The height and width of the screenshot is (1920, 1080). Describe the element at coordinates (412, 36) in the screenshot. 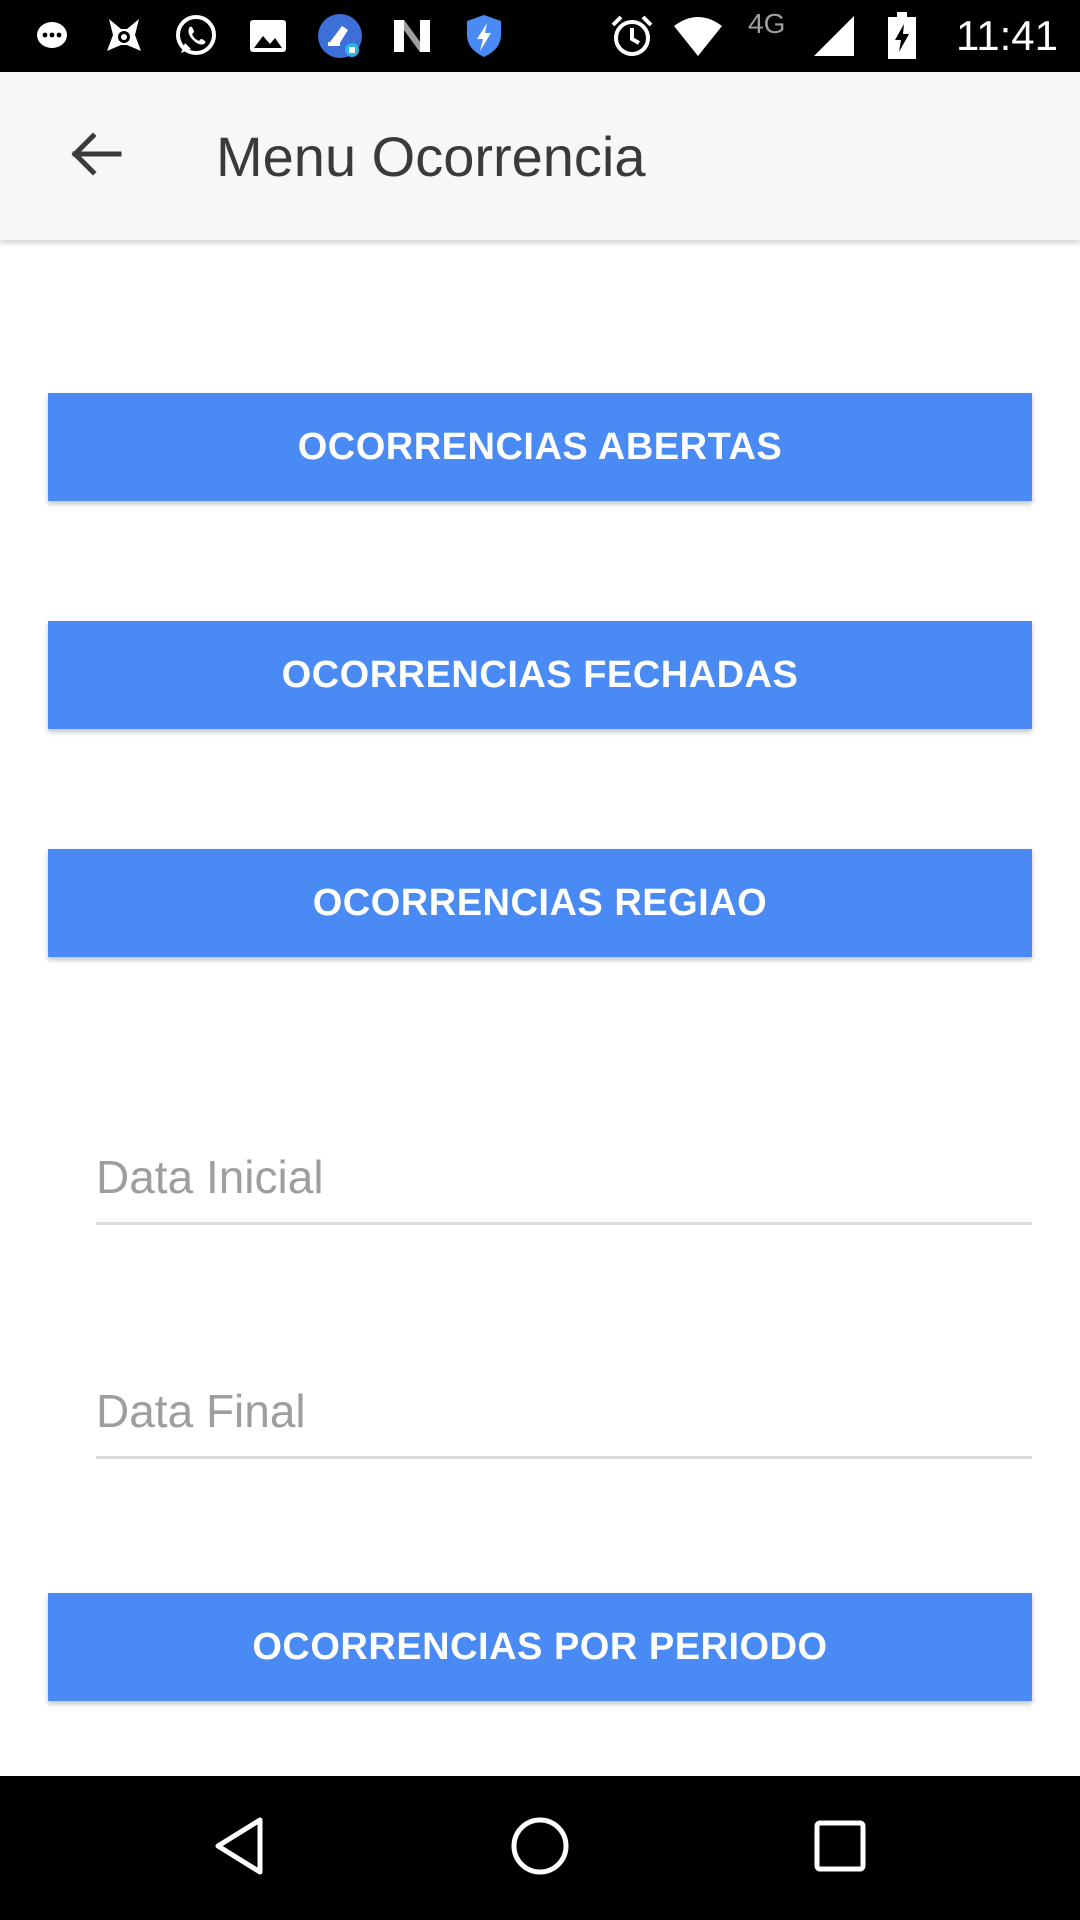

I see `n-app-icon` at that location.